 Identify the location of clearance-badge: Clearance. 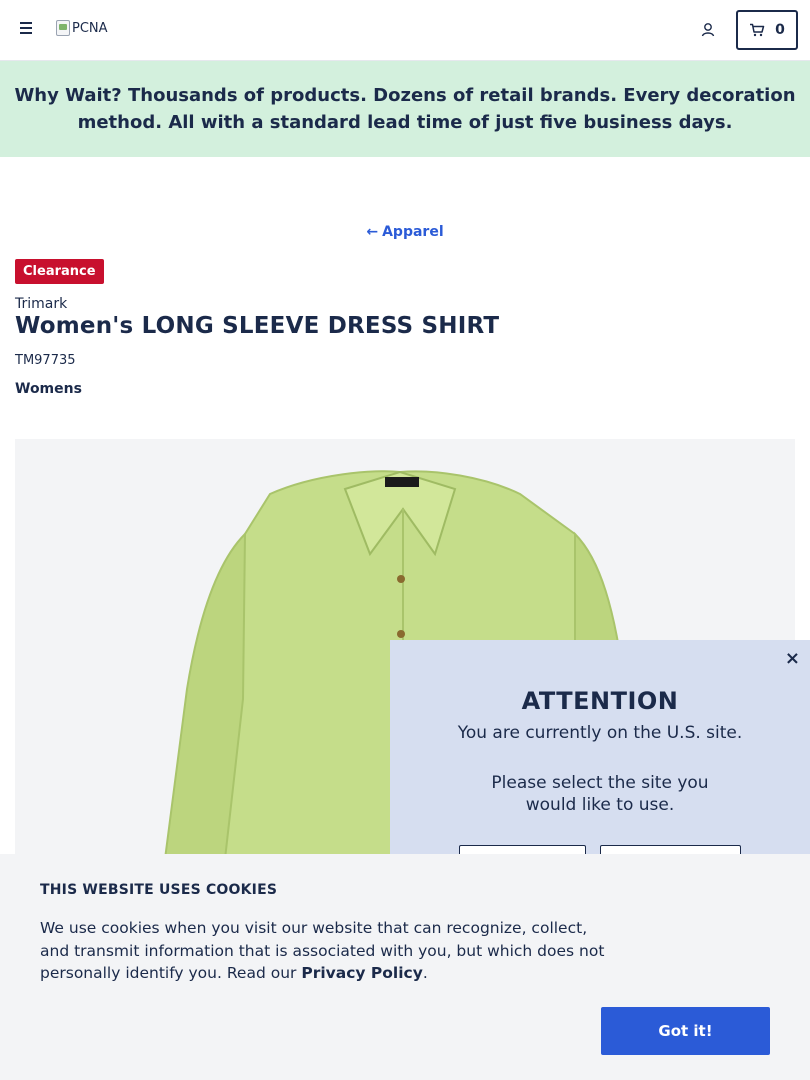
(59, 271).